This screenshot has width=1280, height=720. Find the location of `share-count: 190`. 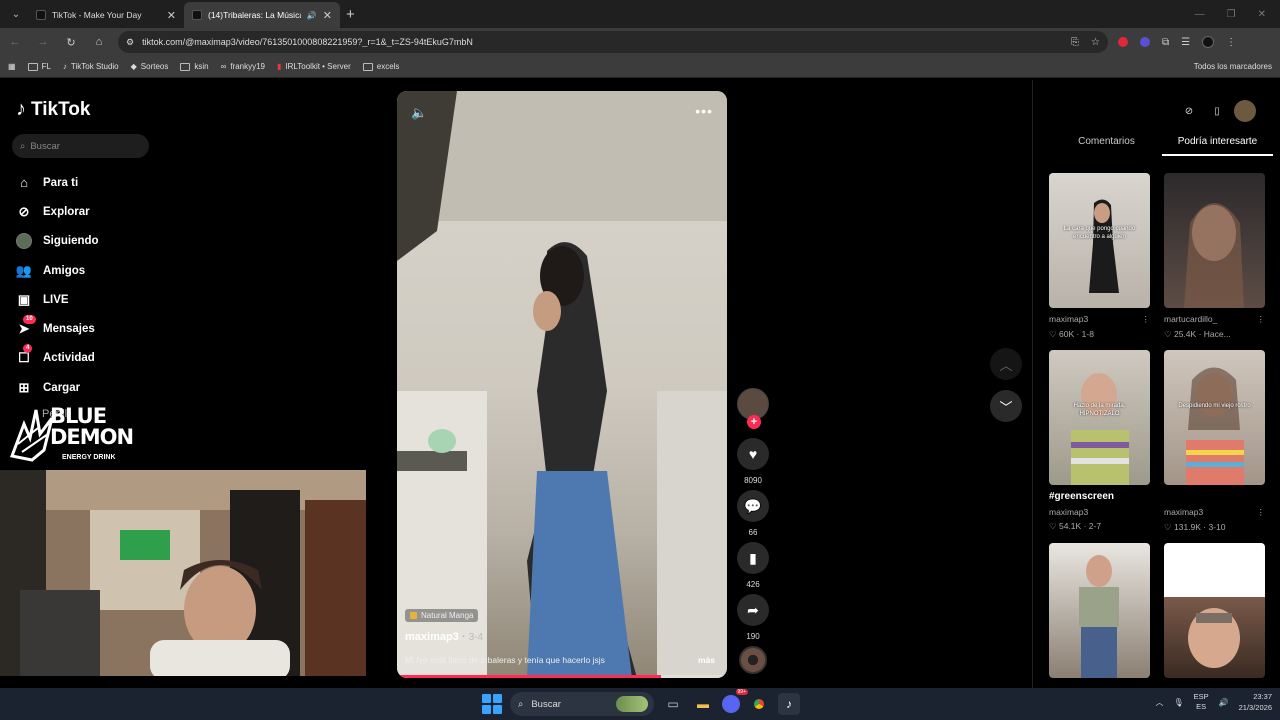

share-count: 190 is located at coordinates (753, 636).